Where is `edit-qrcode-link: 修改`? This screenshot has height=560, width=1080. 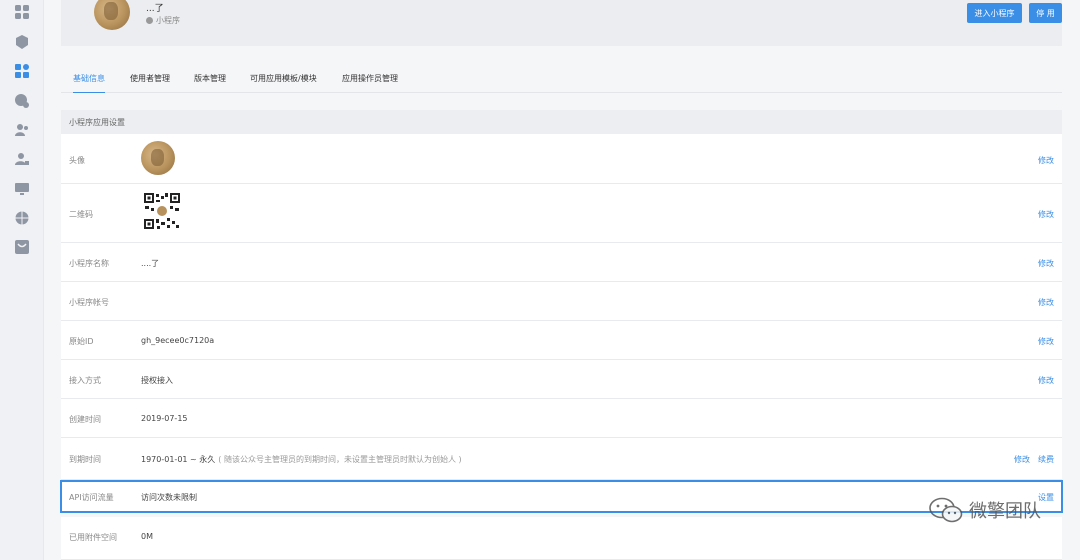 edit-qrcode-link: 修改 is located at coordinates (1046, 214).